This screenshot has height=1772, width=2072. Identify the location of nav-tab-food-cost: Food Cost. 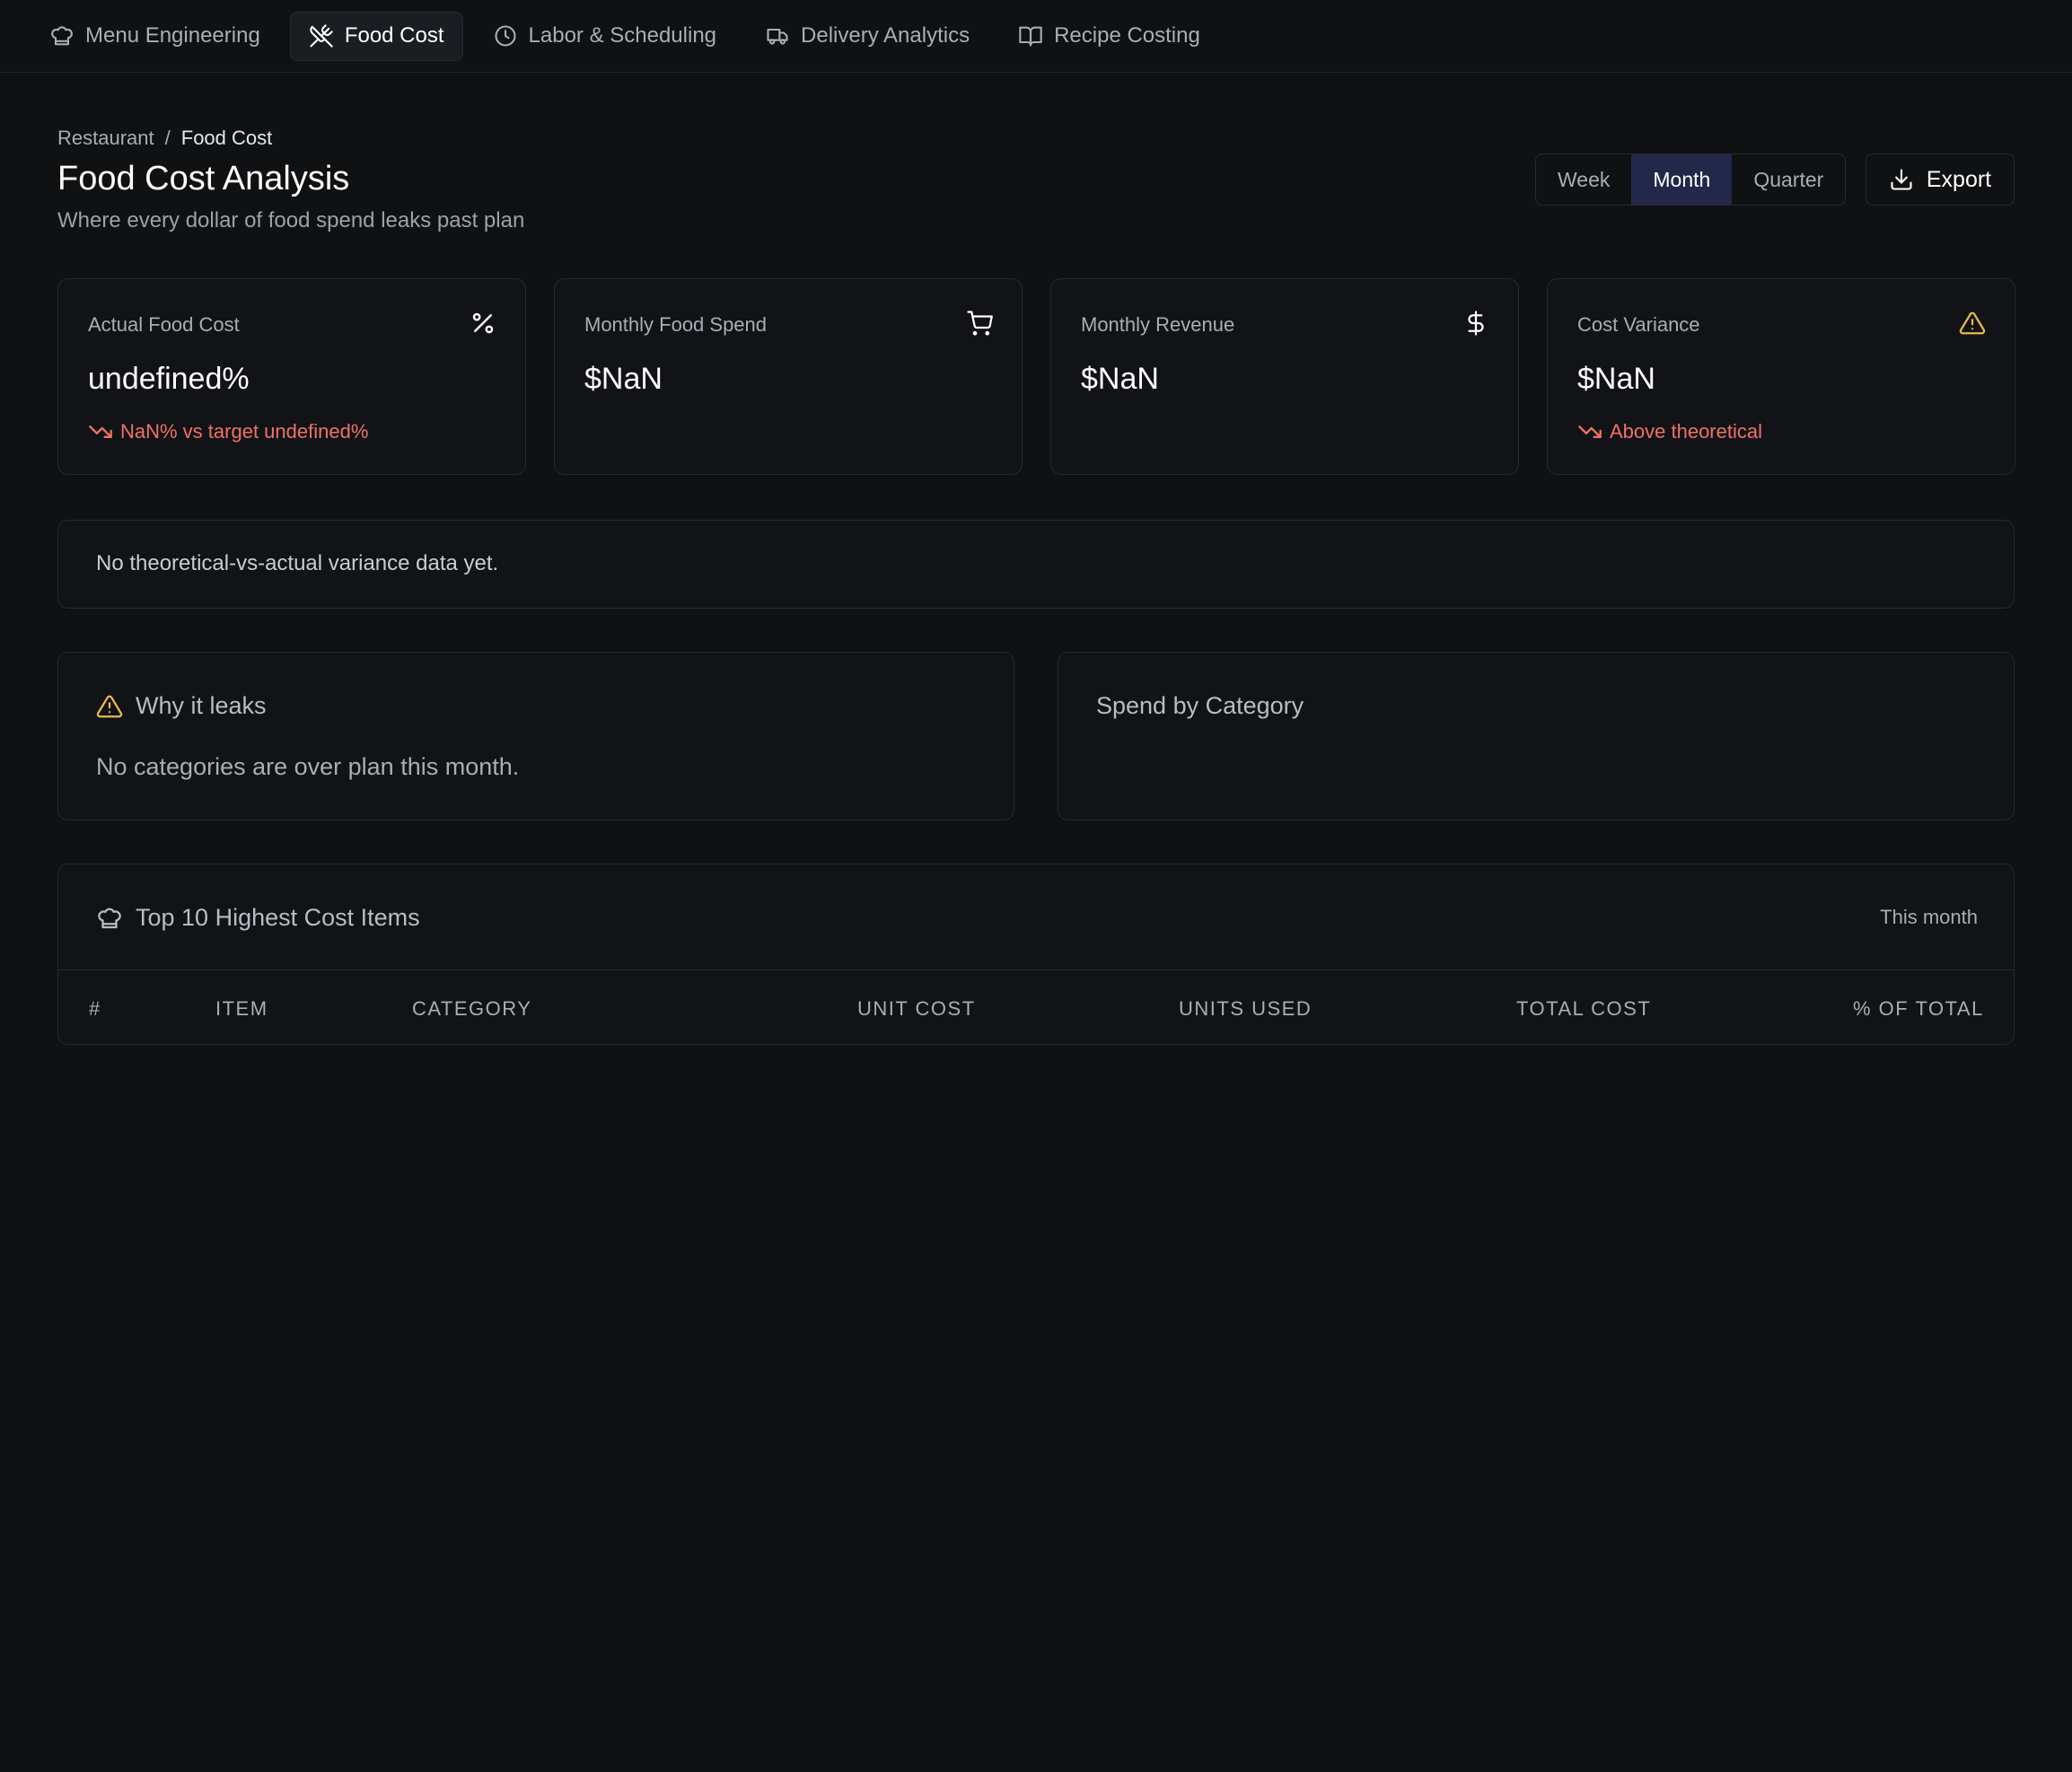
(376, 36).